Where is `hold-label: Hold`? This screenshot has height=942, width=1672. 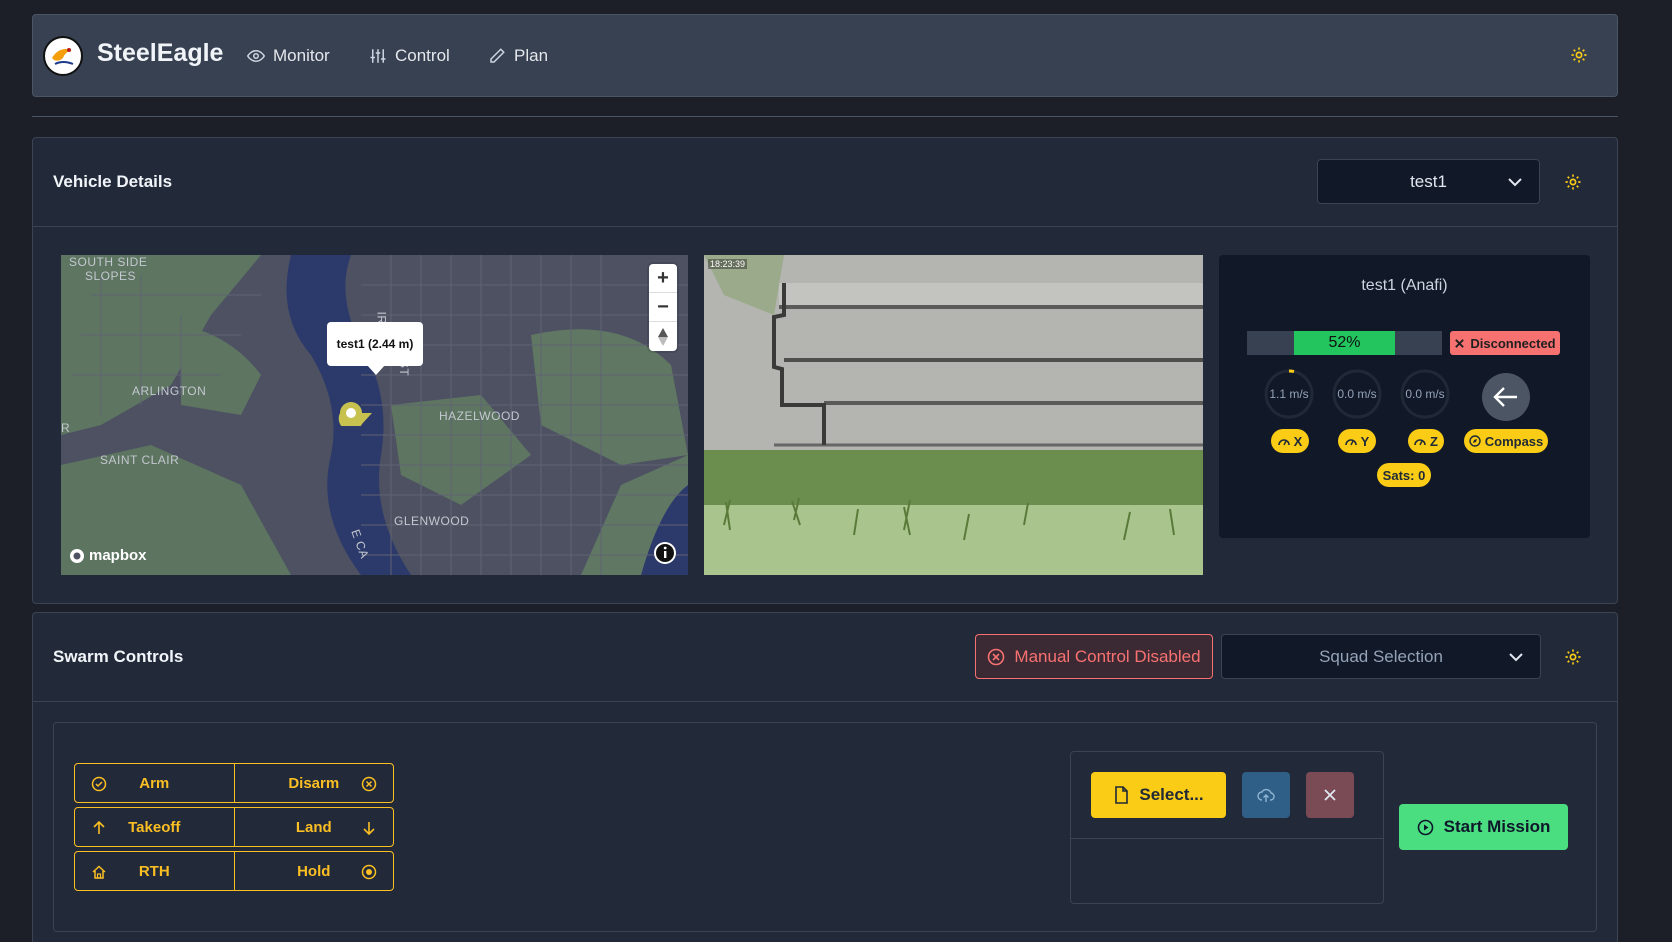
hold-label: Hold is located at coordinates (314, 871).